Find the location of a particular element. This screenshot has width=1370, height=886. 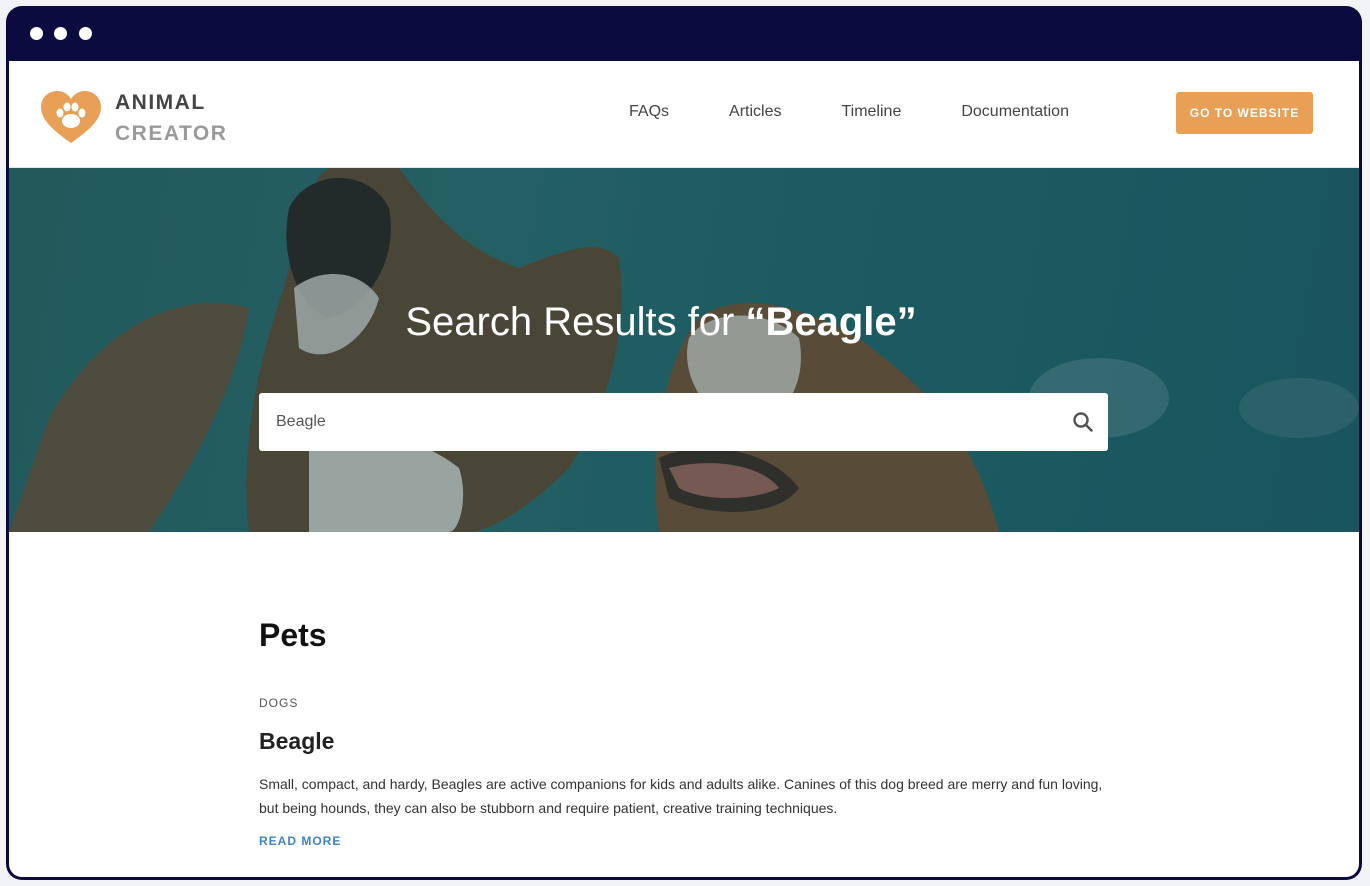

logo-line-animal: ANIMAL is located at coordinates (160, 102).